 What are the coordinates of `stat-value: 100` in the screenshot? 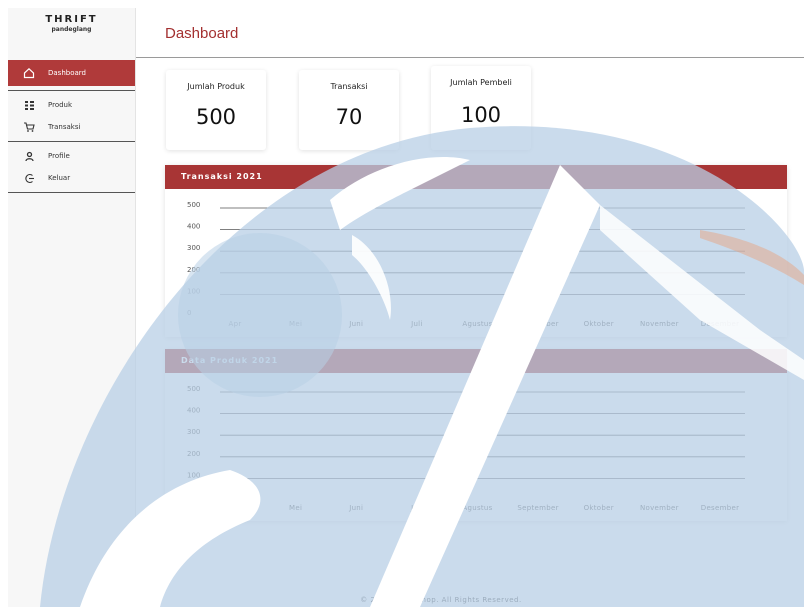 It's located at (481, 115).